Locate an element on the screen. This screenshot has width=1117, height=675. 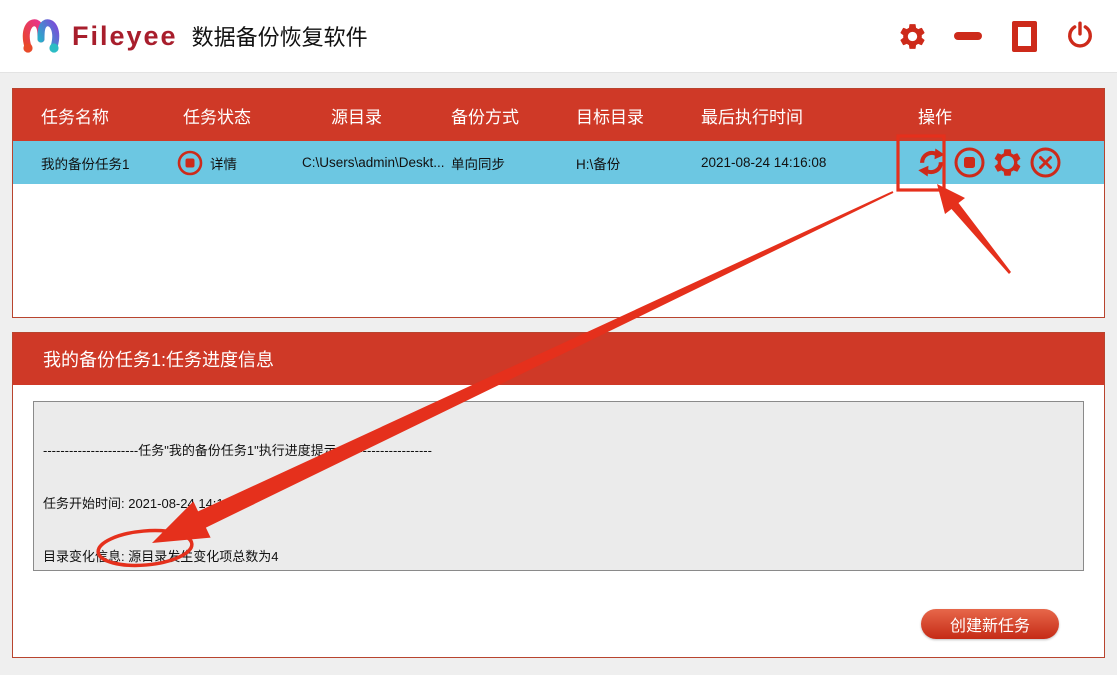
settings-icon is located at coordinates (912, 36).